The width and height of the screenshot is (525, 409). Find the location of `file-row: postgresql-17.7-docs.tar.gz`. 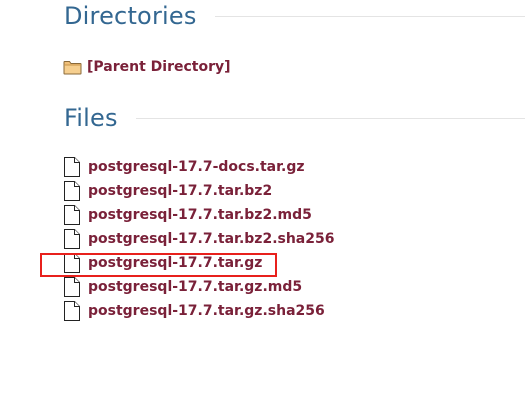

file-row: postgresql-17.7-docs.tar.gz is located at coordinates (184, 167).